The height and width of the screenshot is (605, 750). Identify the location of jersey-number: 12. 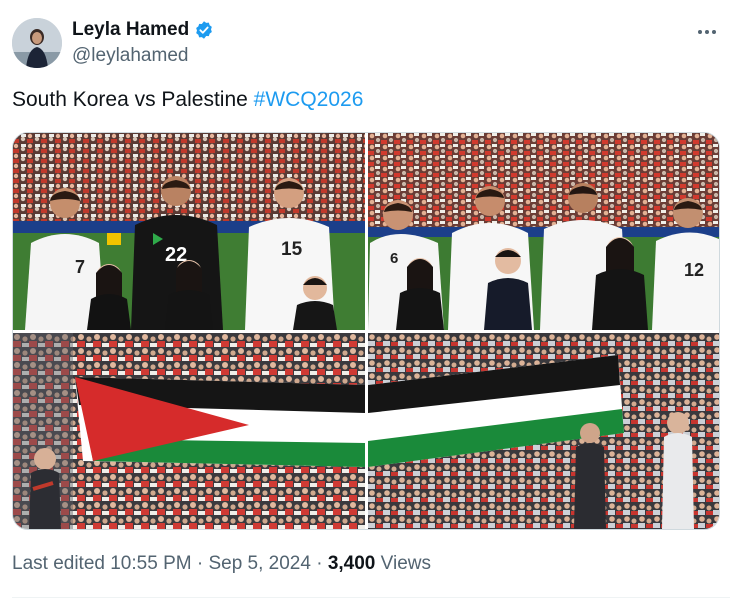
(694, 270).